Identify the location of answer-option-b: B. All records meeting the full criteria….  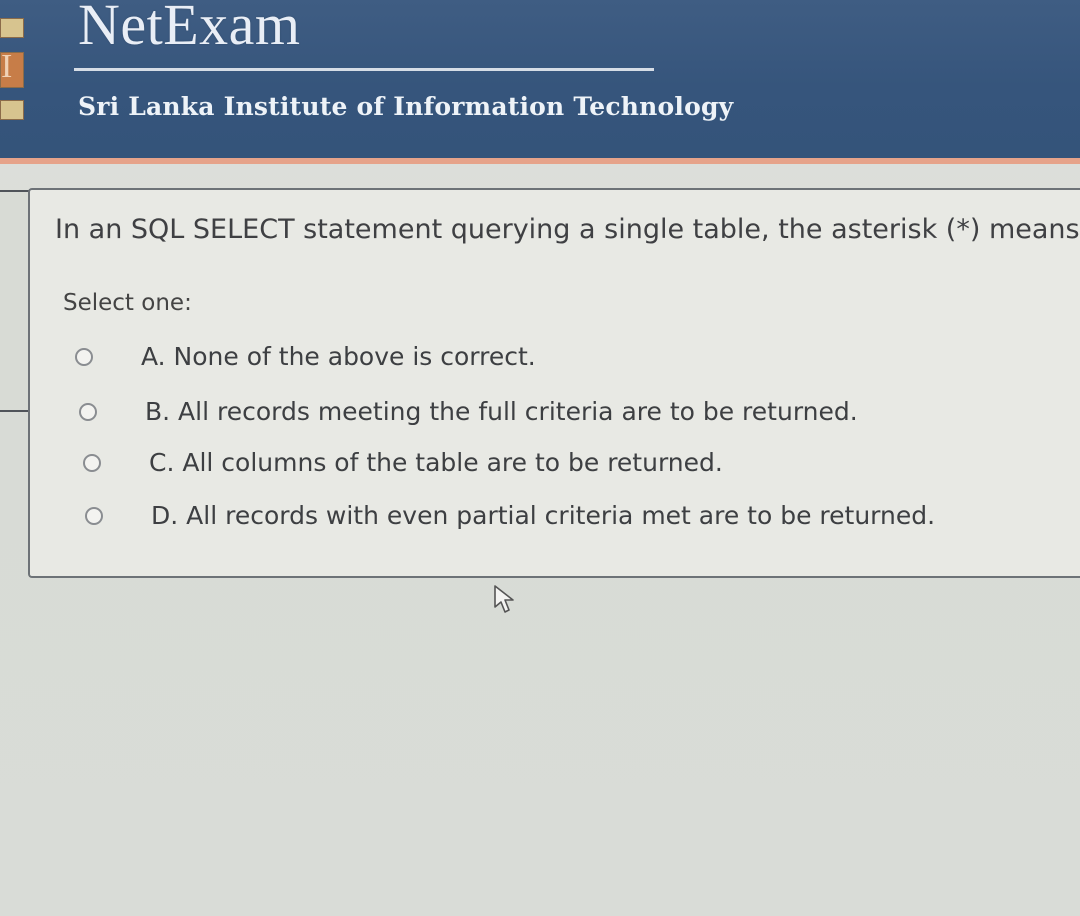
(468, 411).